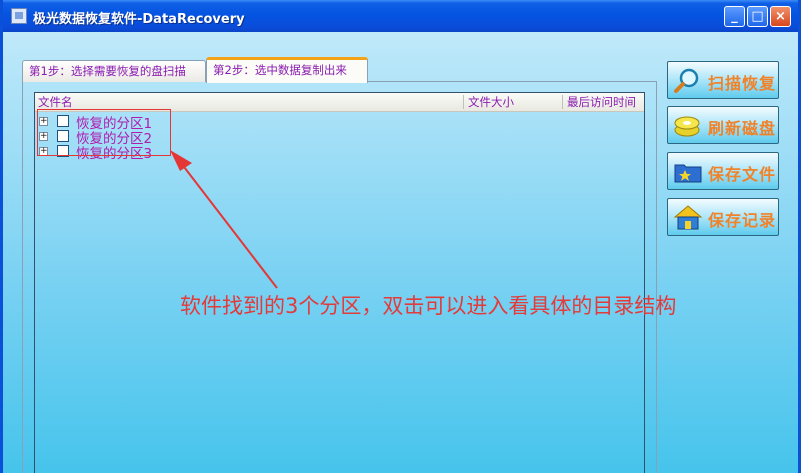 The height and width of the screenshot is (473, 801). Describe the element at coordinates (742, 83) in the screenshot. I see `scan-recover-label: 扫描恢复` at that location.